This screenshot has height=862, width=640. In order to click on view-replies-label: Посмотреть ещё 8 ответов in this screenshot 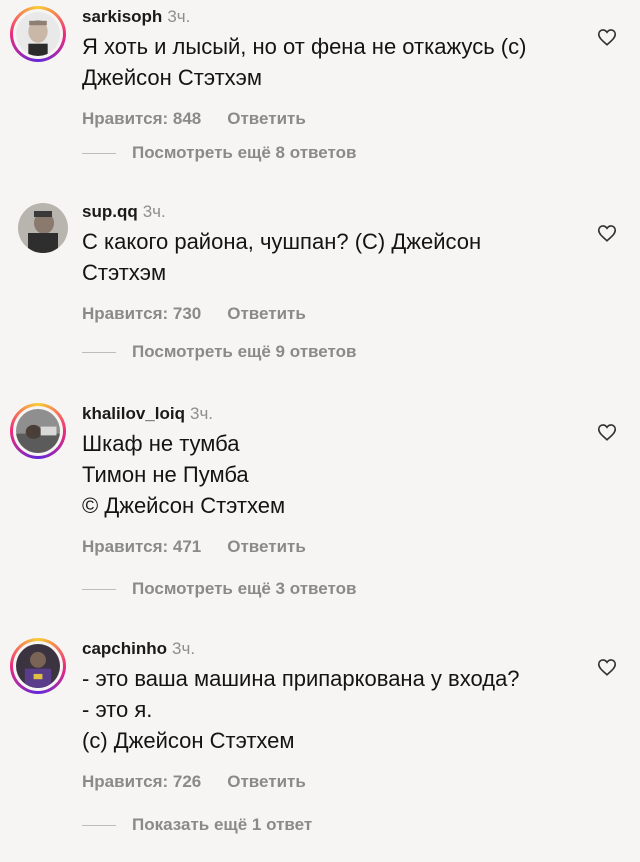, I will do `click(244, 152)`.